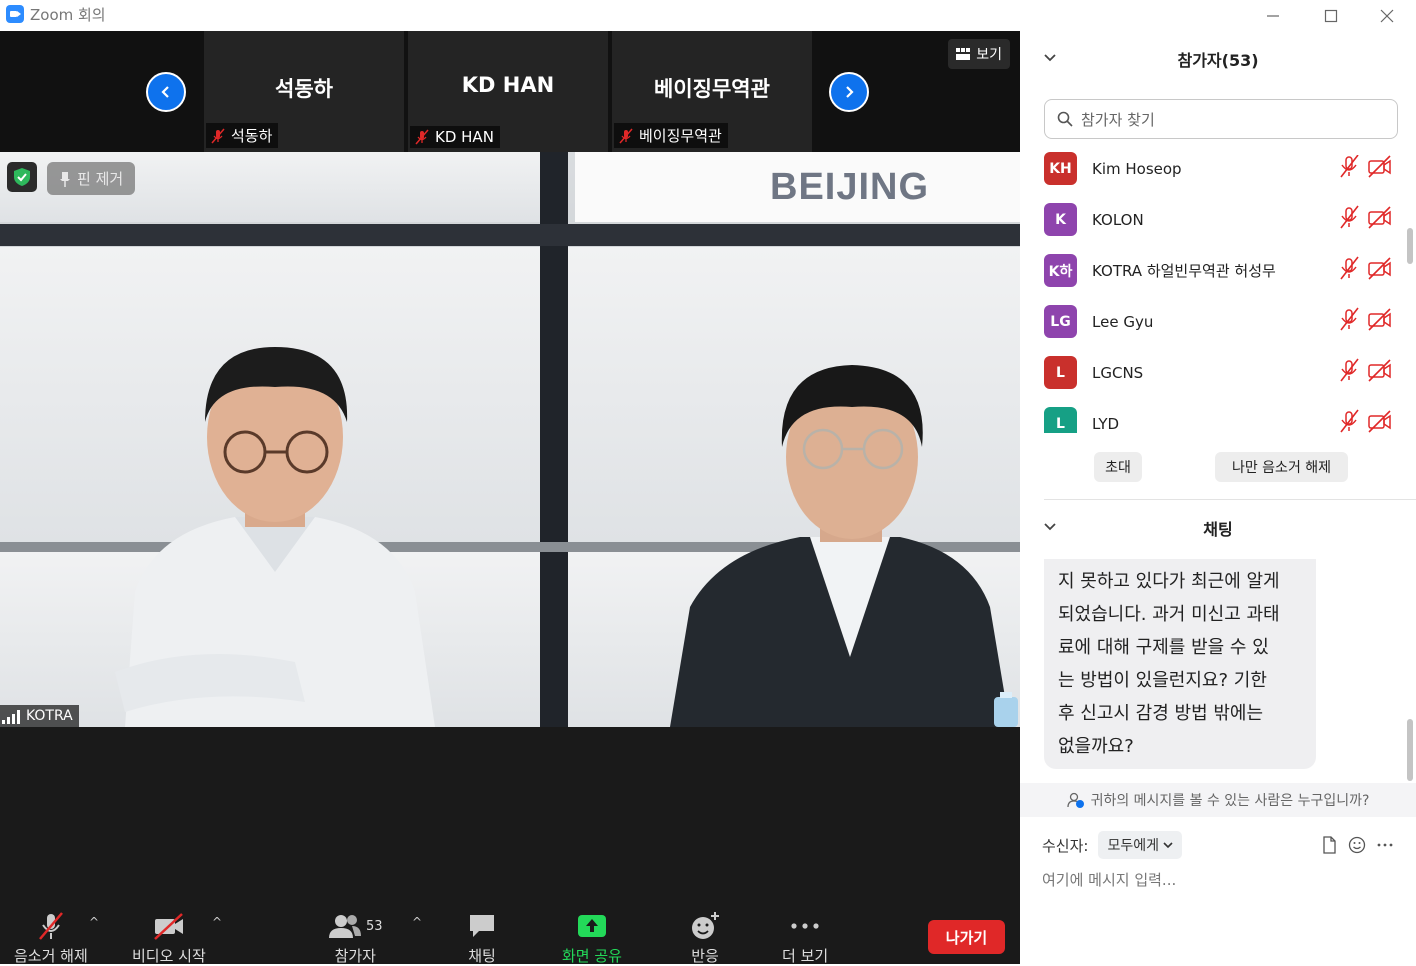  I want to click on beijing-banner: BEIJING, so click(797, 187).